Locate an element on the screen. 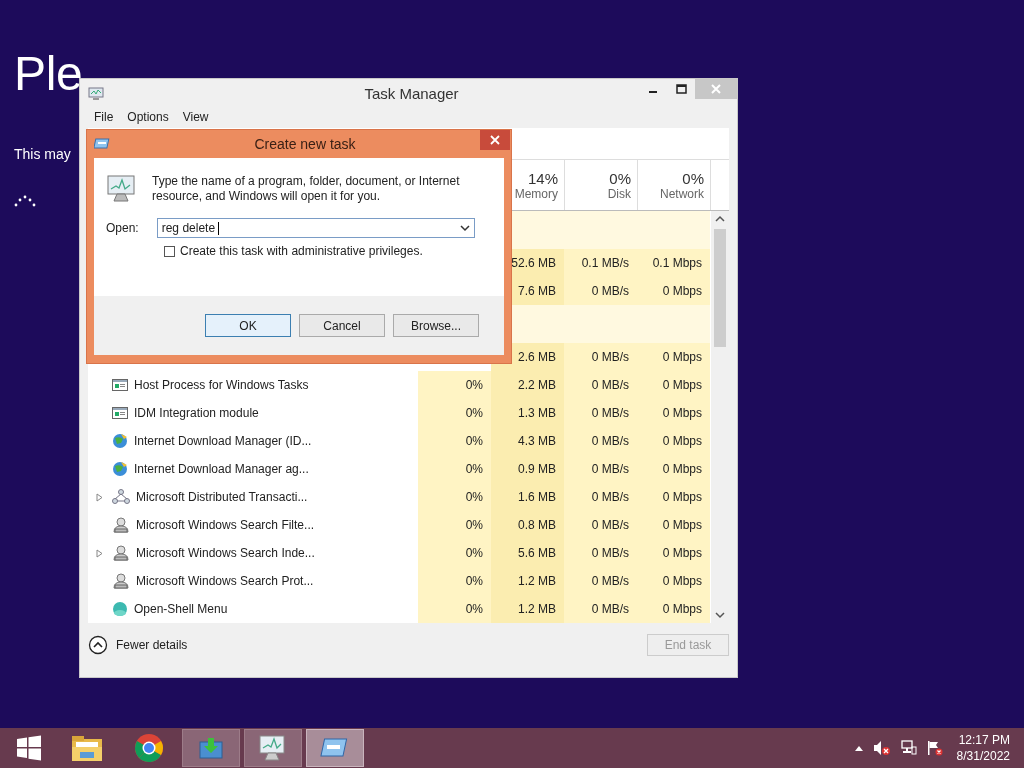 Image resolution: width=1024 pixels, height=768 pixels. sphere-icon is located at coordinates (120, 609).